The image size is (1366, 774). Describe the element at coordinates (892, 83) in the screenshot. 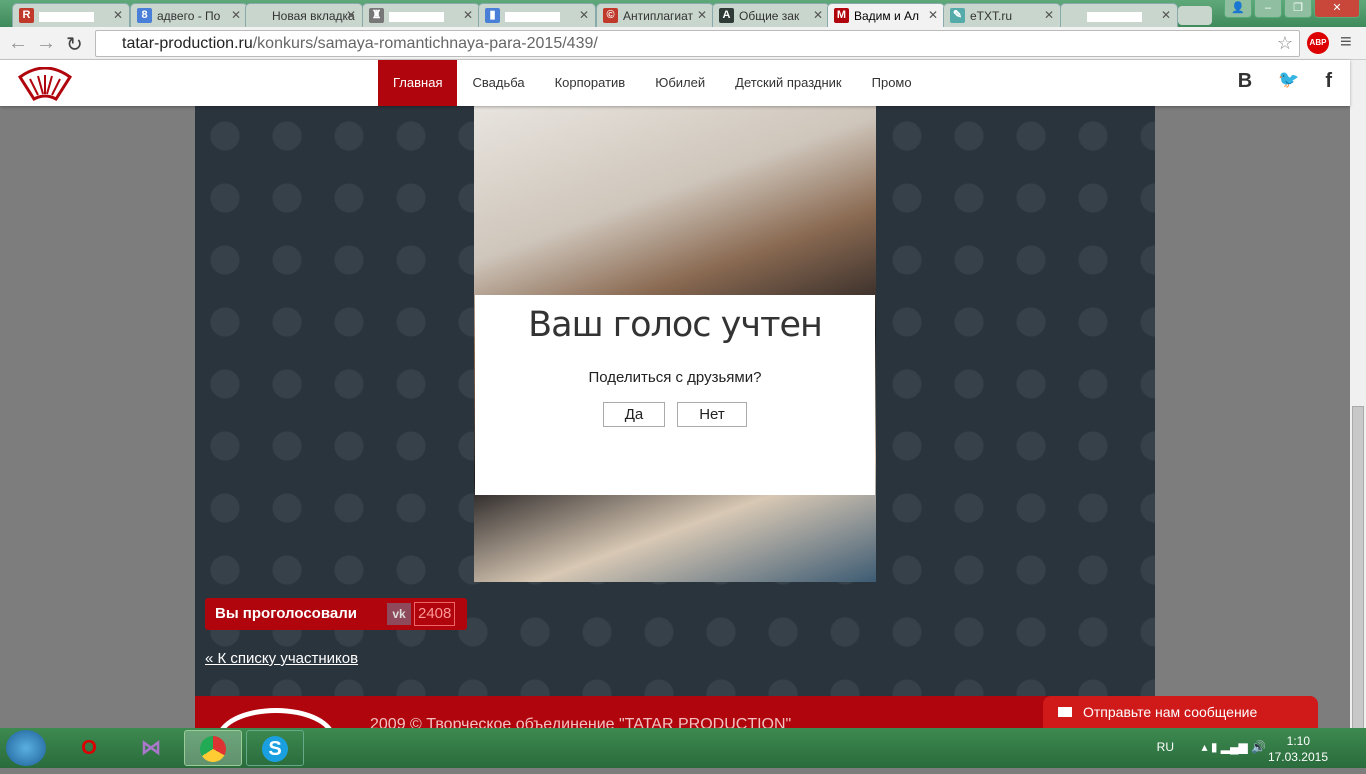

I see `nav-item: Промо` at that location.